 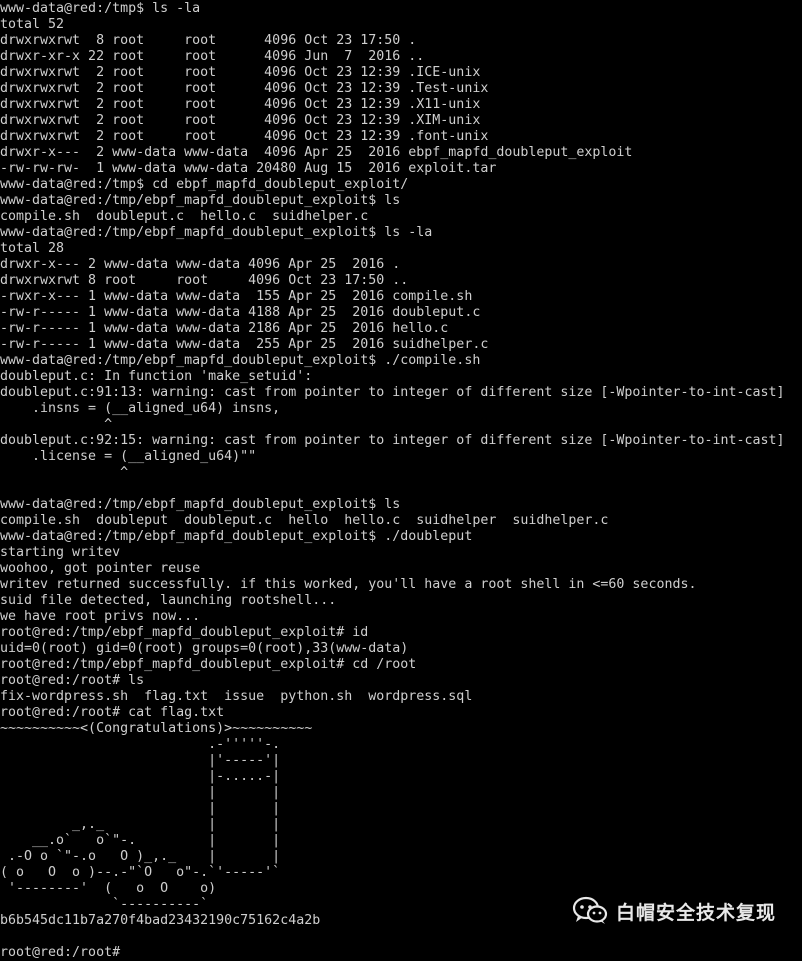 What do you see at coordinates (695, 912) in the screenshot?
I see `watermark-text: 白帽安全技术复现` at bounding box center [695, 912].